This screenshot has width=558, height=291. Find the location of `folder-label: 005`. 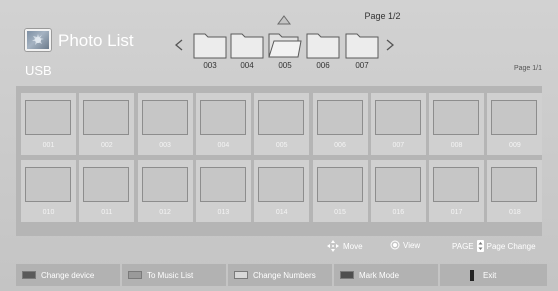

folder-label: 005 is located at coordinates (285, 65).